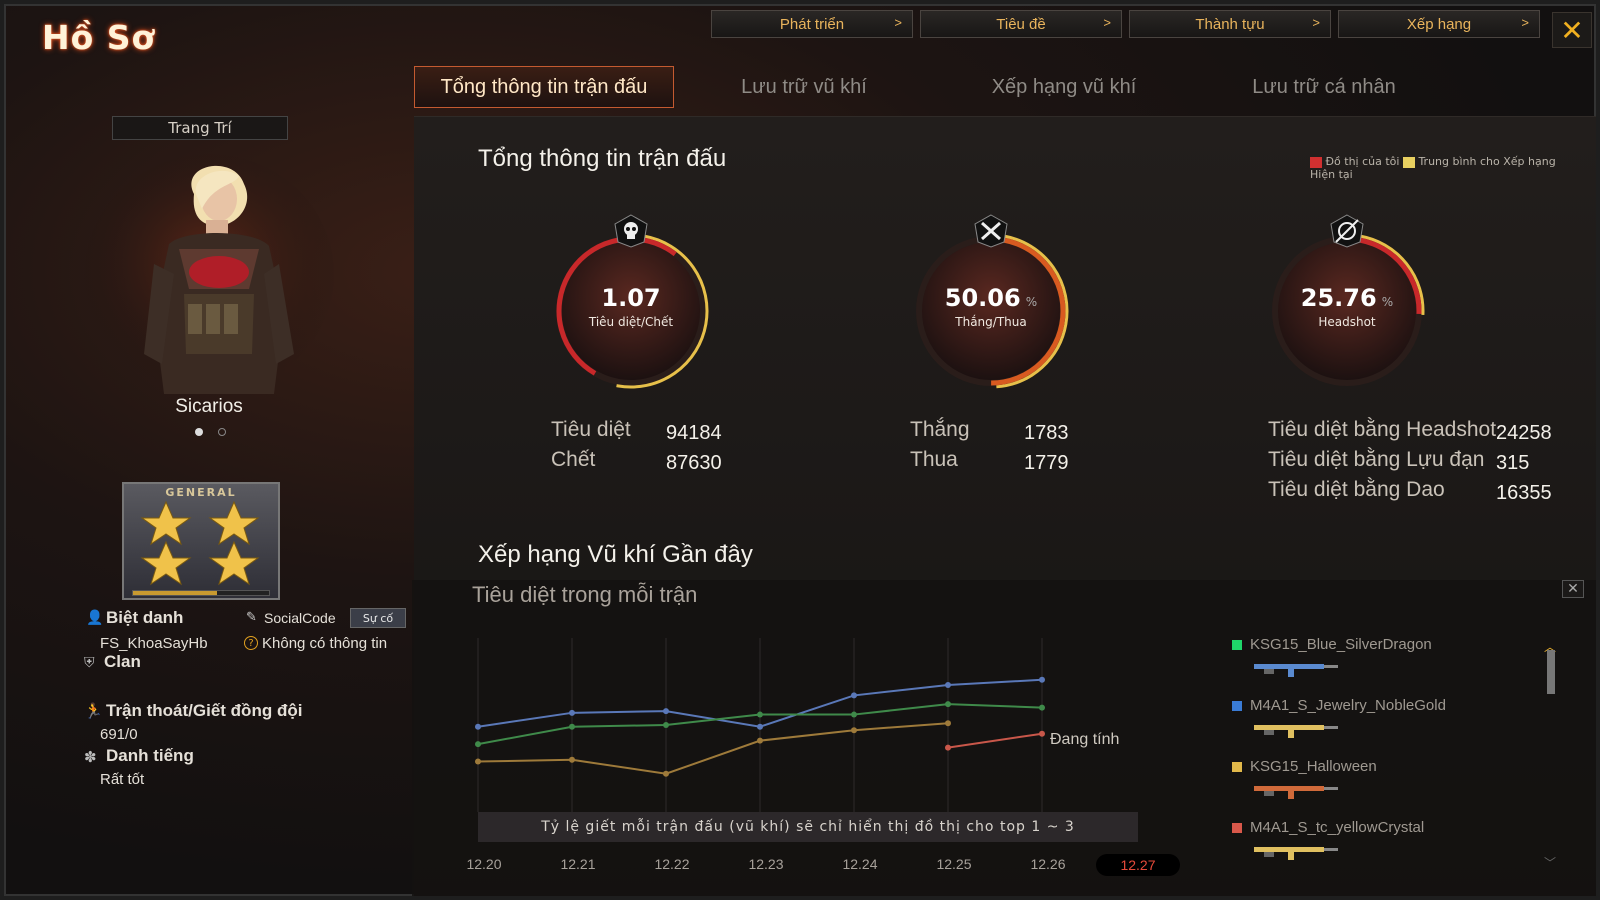 The image size is (1600, 900). Describe the element at coordinates (1551, 672) in the screenshot. I see `scroll-thumb` at that location.